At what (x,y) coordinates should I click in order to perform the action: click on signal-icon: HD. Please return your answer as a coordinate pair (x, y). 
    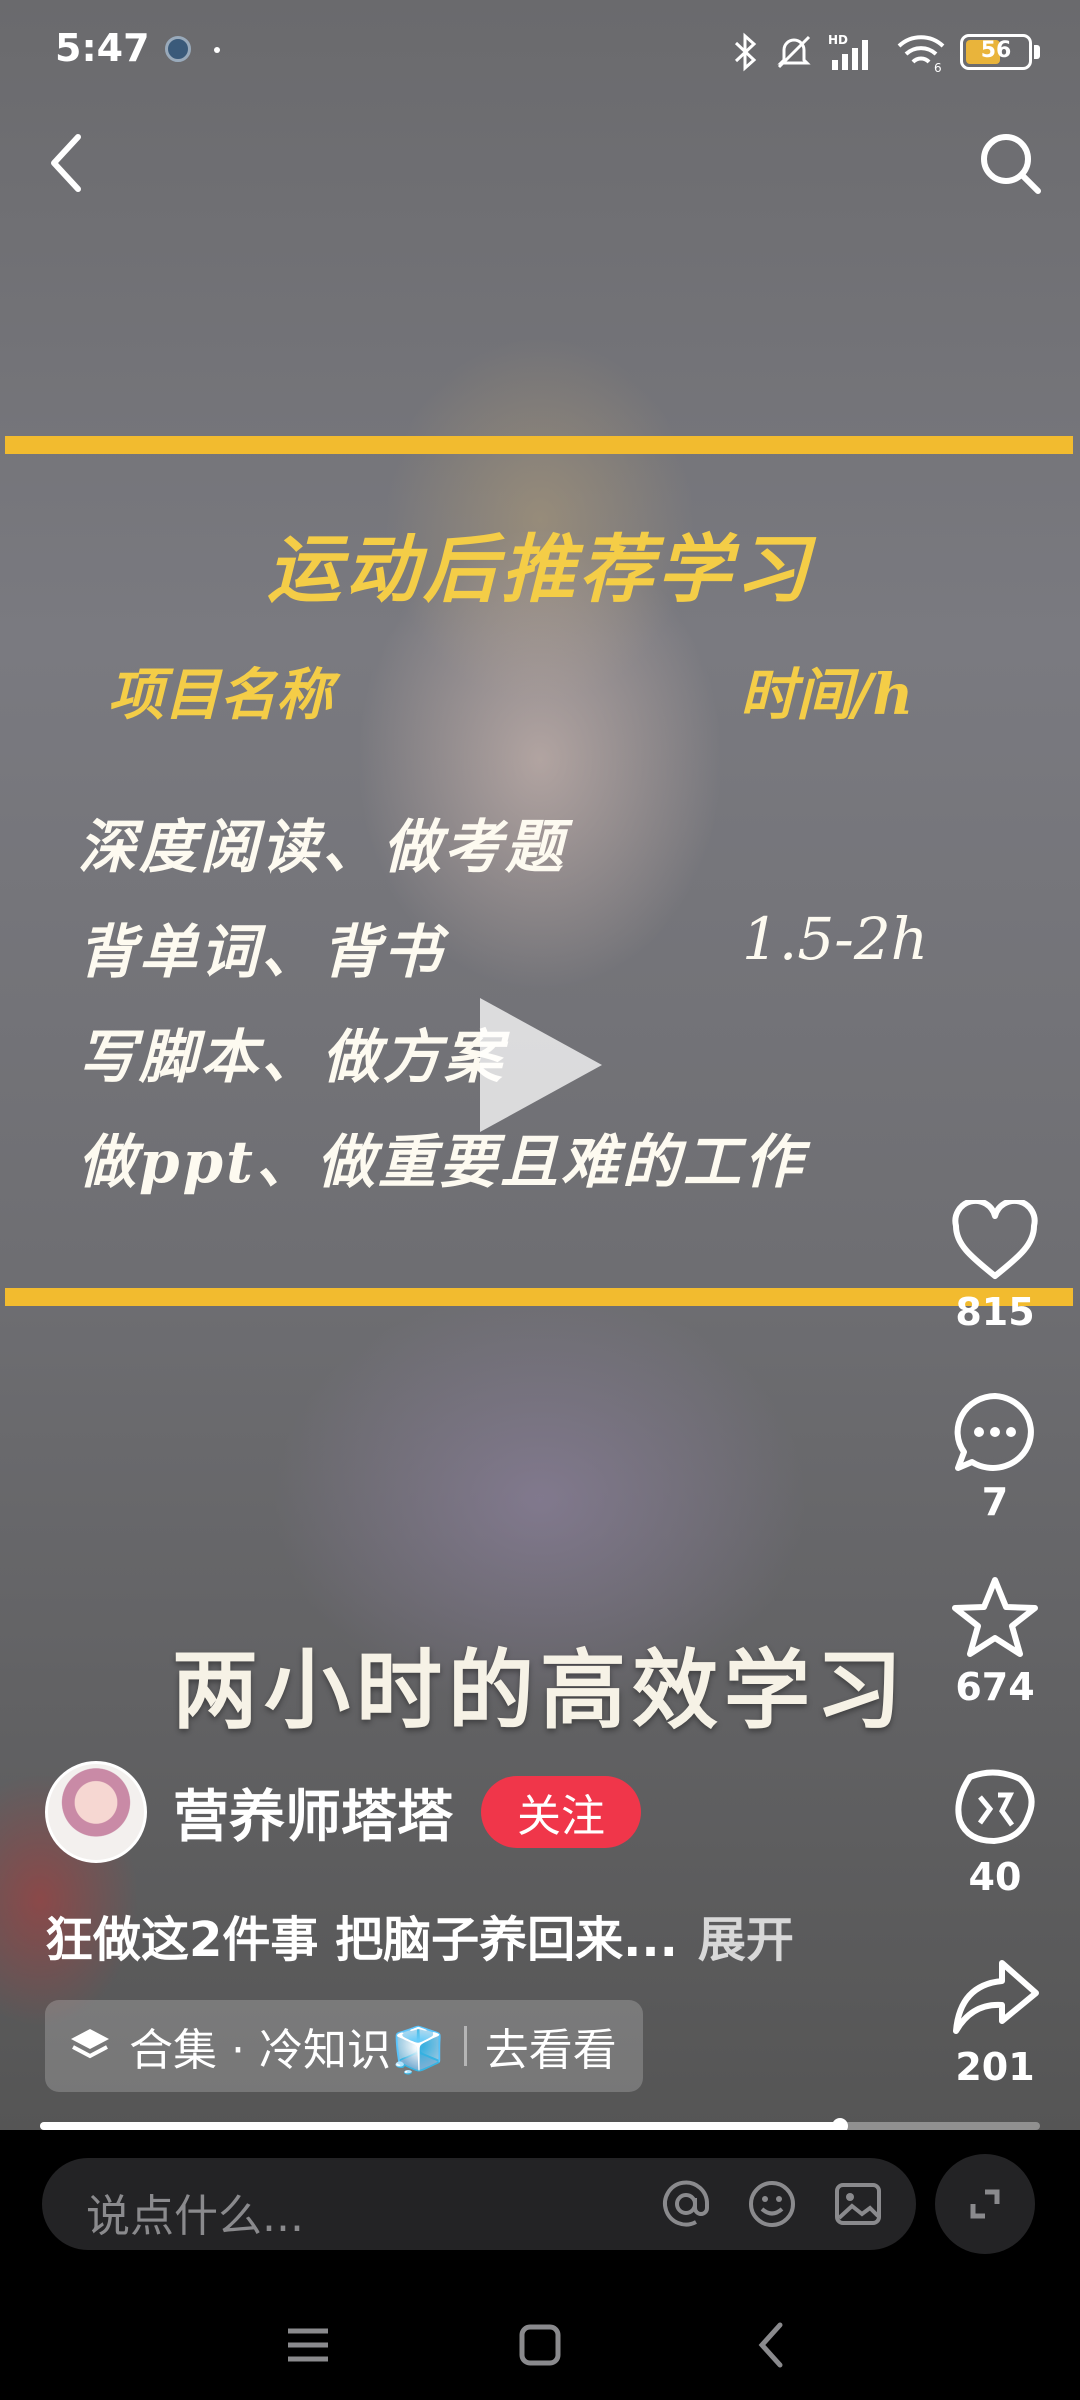
    Looking at the image, I should click on (848, 51).